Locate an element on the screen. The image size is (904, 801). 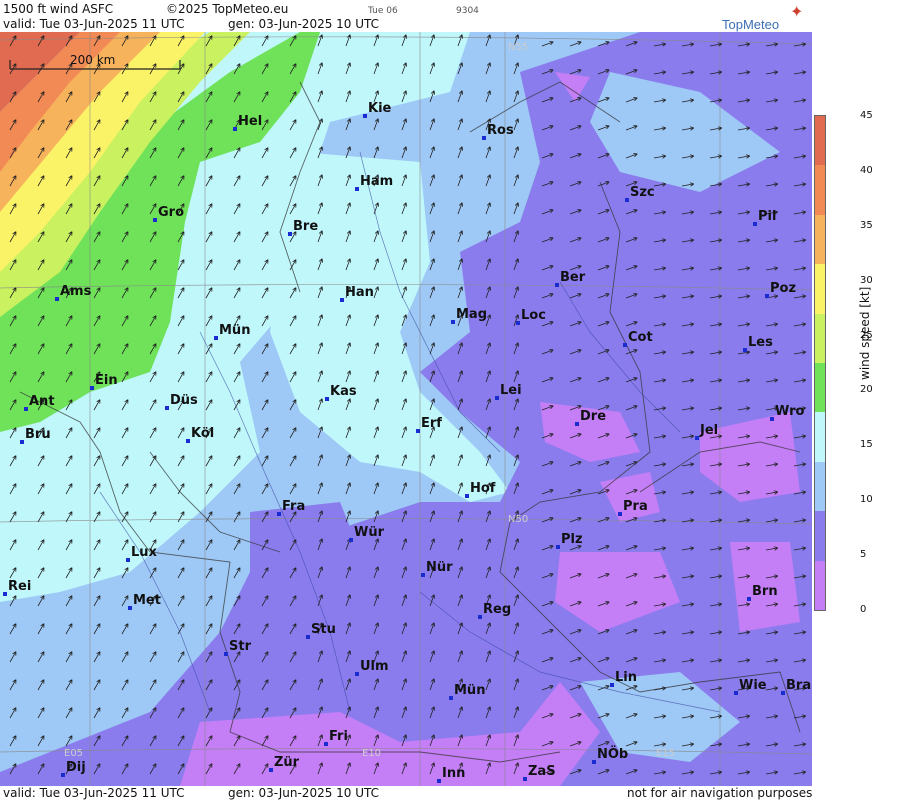
city-47: NÖb is located at coordinates (610, 755).